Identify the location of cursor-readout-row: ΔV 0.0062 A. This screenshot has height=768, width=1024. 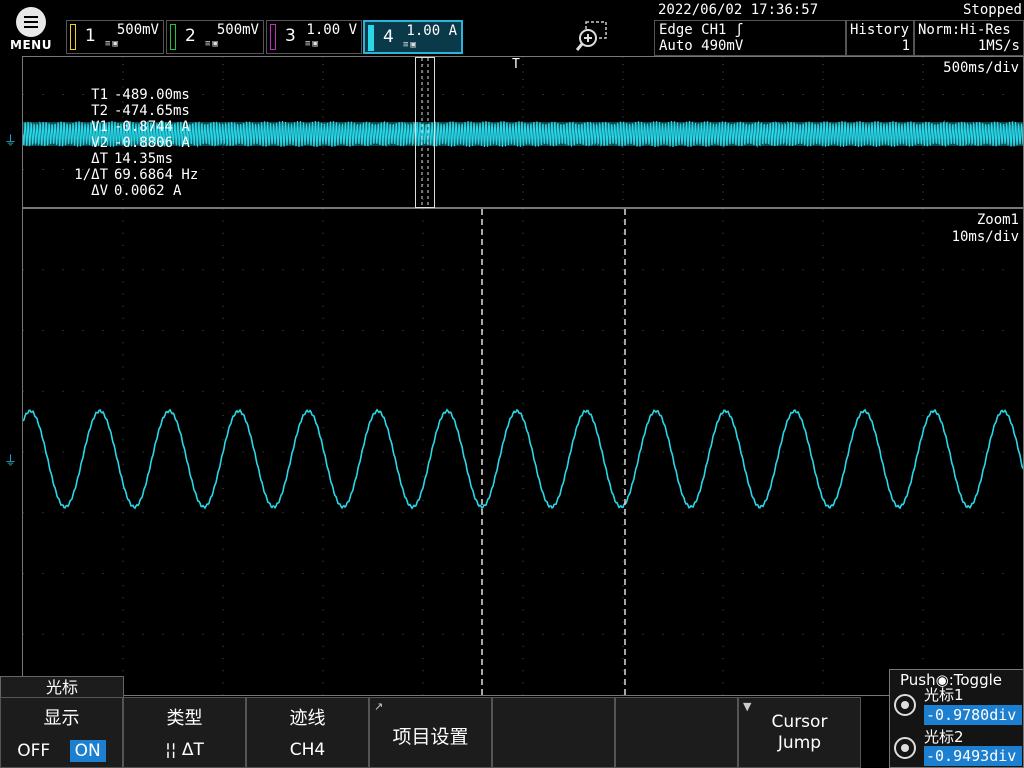
(132, 191).